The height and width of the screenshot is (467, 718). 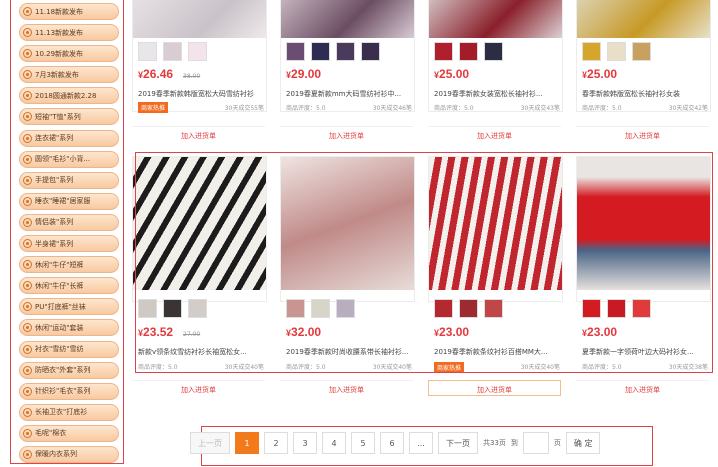 I want to click on sidebar-category-item: 睡衣"睡裙"居家服, so click(x=69, y=201).